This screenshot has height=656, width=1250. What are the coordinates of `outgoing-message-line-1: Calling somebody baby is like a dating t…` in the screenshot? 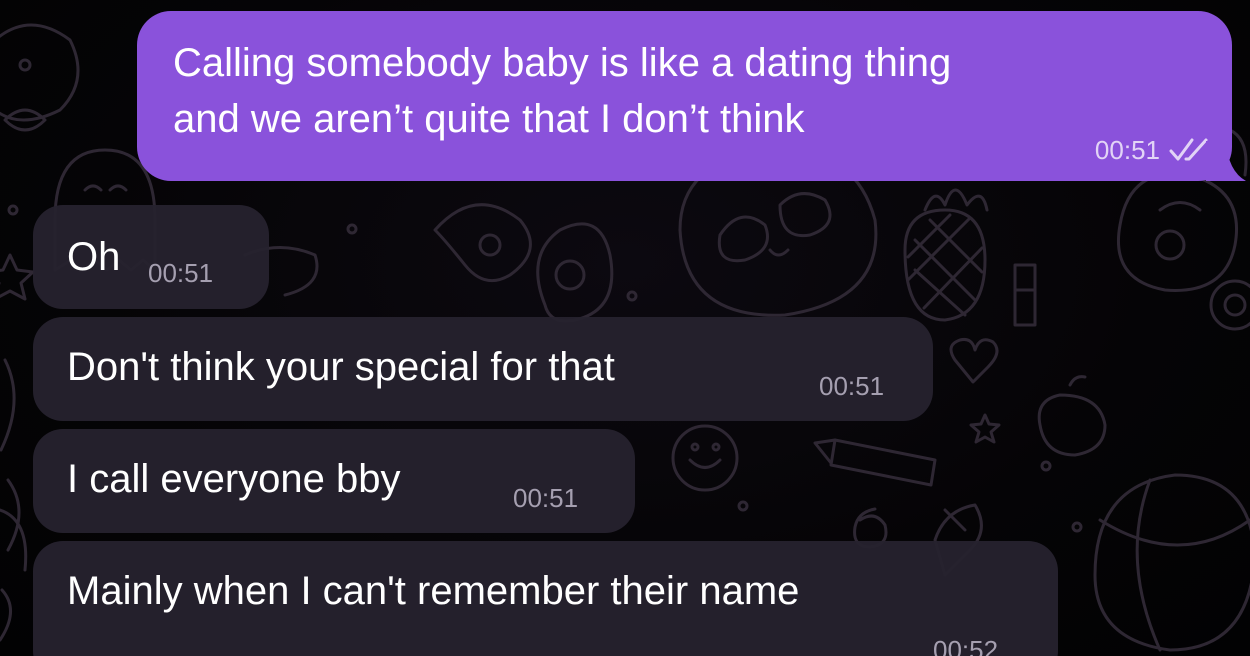 It's located at (562, 63).